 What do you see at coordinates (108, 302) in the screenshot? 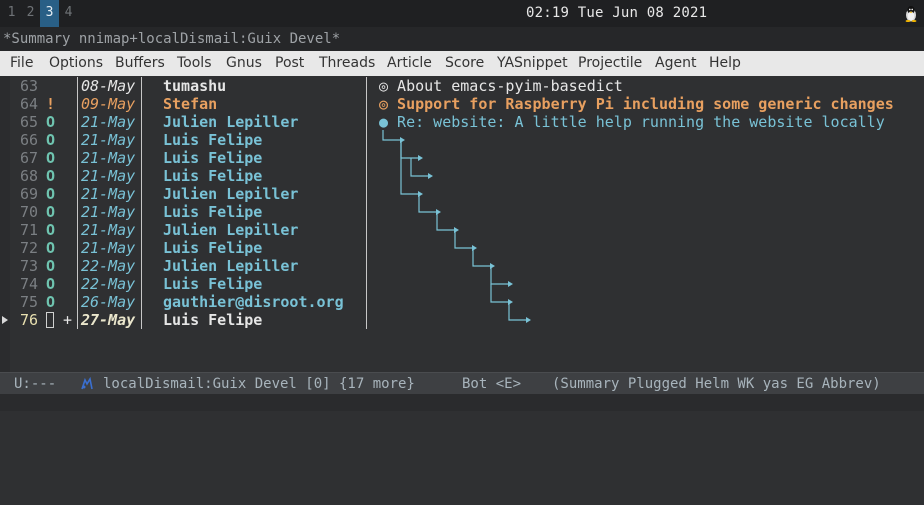
I see `article-date: 26-May` at bounding box center [108, 302].